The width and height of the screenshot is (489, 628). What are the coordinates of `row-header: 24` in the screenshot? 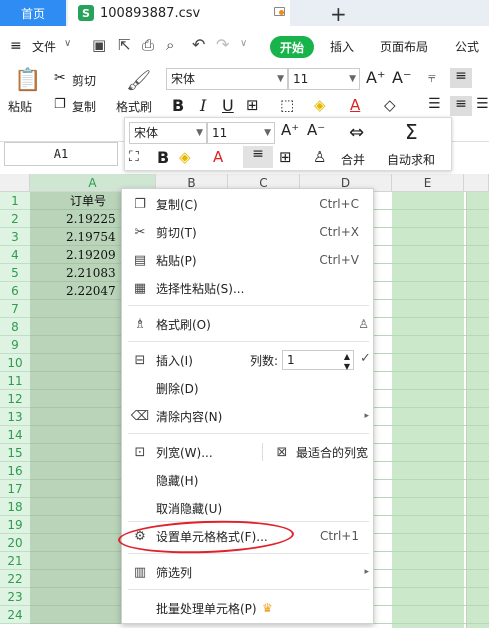 It's located at (15, 615).